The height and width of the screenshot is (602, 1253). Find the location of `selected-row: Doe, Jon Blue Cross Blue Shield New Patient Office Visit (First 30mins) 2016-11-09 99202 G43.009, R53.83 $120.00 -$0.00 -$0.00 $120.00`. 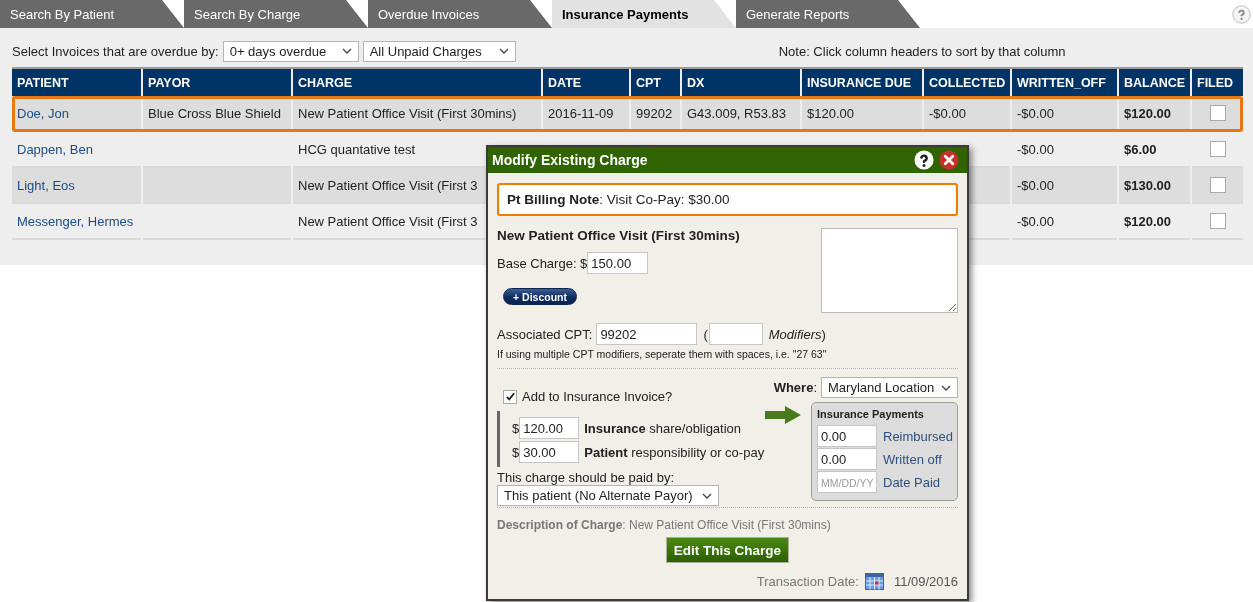

selected-row: Doe, Jon Blue Cross Blue Shield New Patient Office Visit (First 30mins) 2016-11-09 99202 G43.009, R53.83 $120.00 -$0.00 -$0.00 $120.00 is located at coordinates (627, 114).